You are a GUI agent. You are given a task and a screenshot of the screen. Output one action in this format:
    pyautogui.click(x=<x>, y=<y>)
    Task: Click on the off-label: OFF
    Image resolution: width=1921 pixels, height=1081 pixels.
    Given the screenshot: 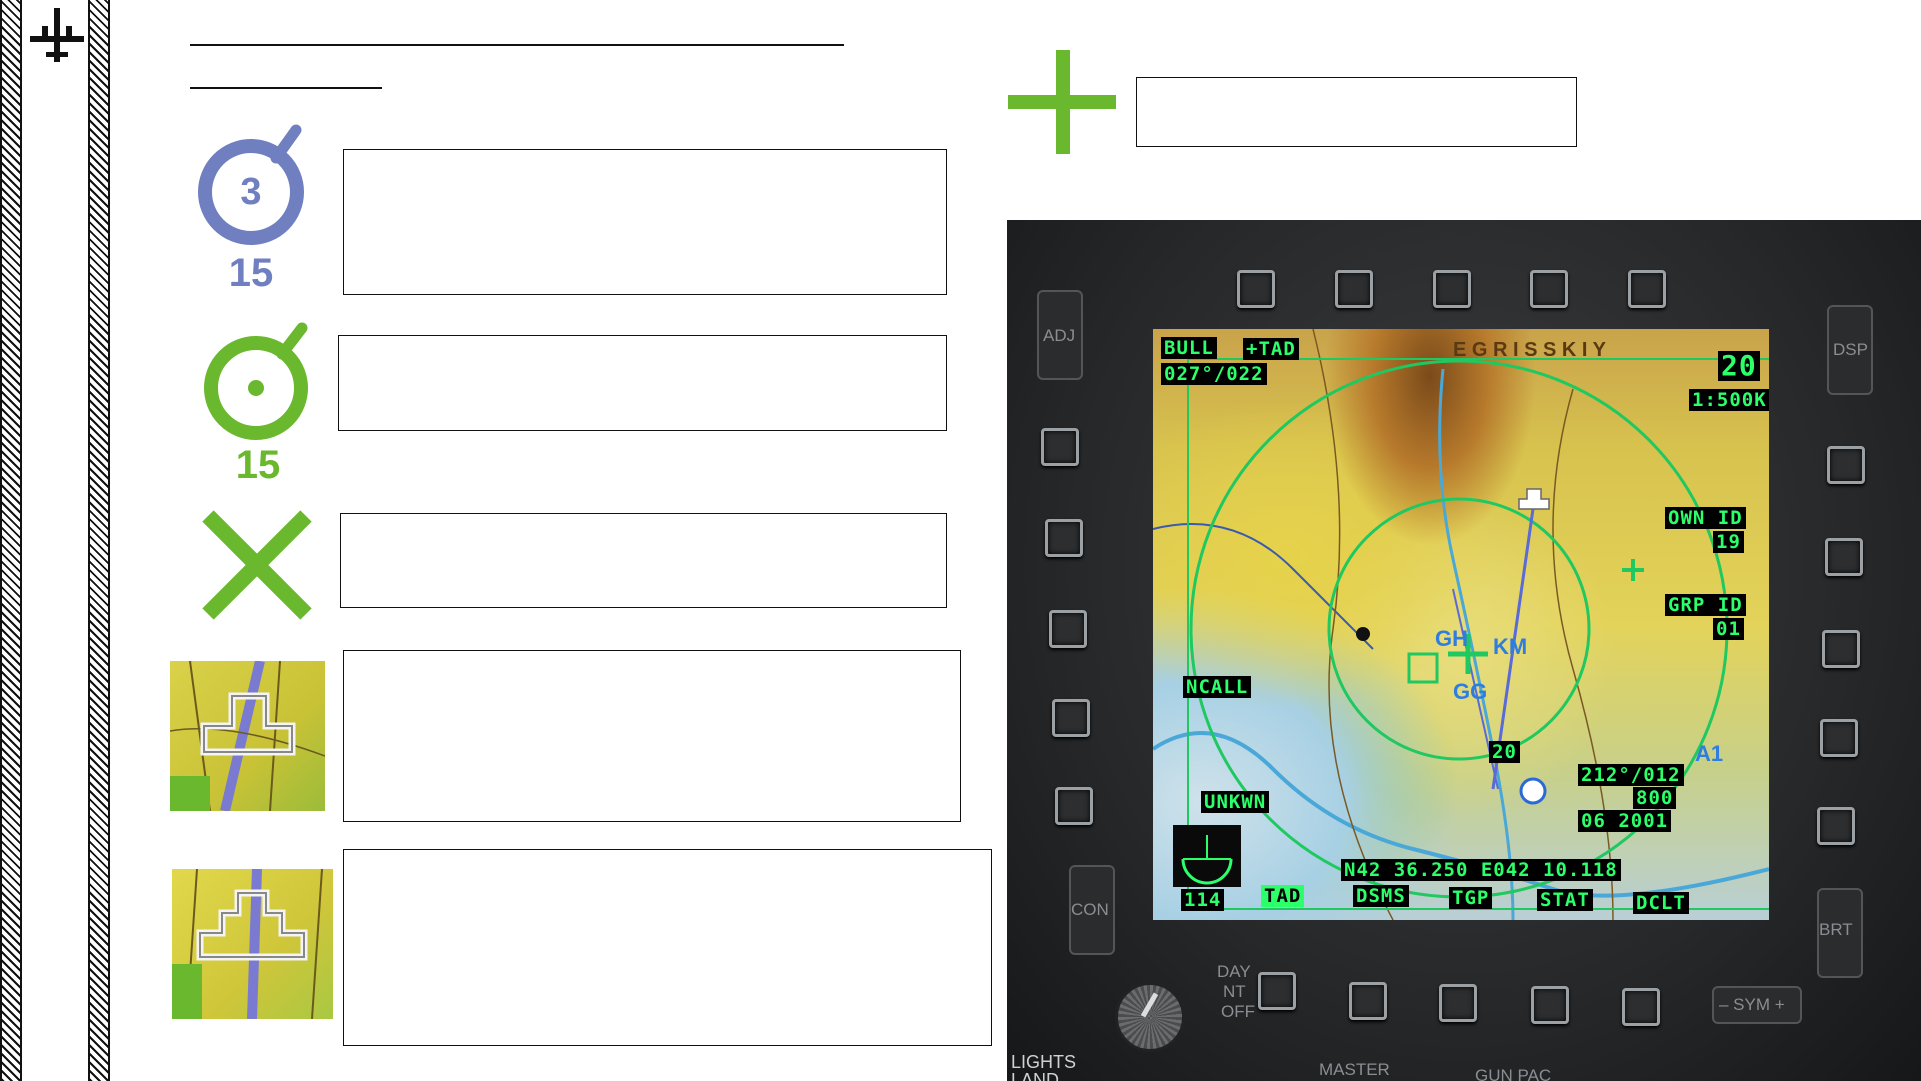 What is the action you would take?
    pyautogui.click(x=1238, y=1011)
    